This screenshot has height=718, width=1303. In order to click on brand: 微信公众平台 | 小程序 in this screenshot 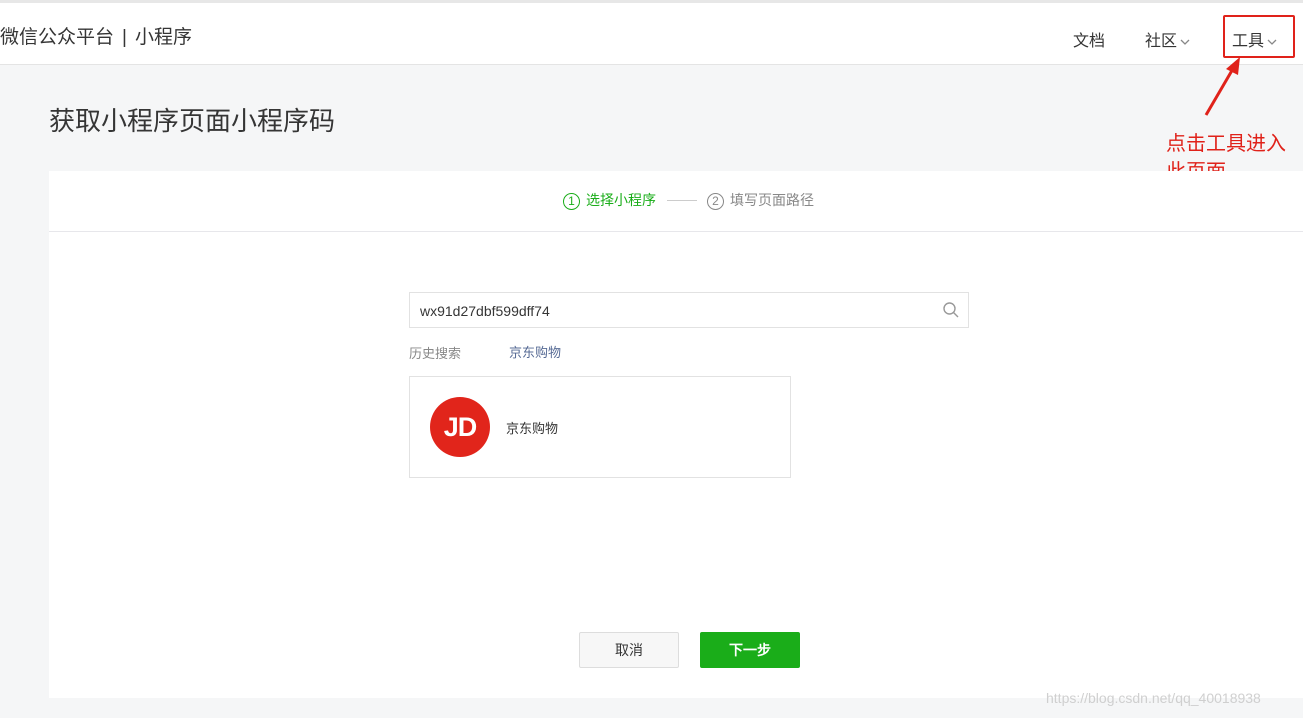, I will do `click(96, 35)`.